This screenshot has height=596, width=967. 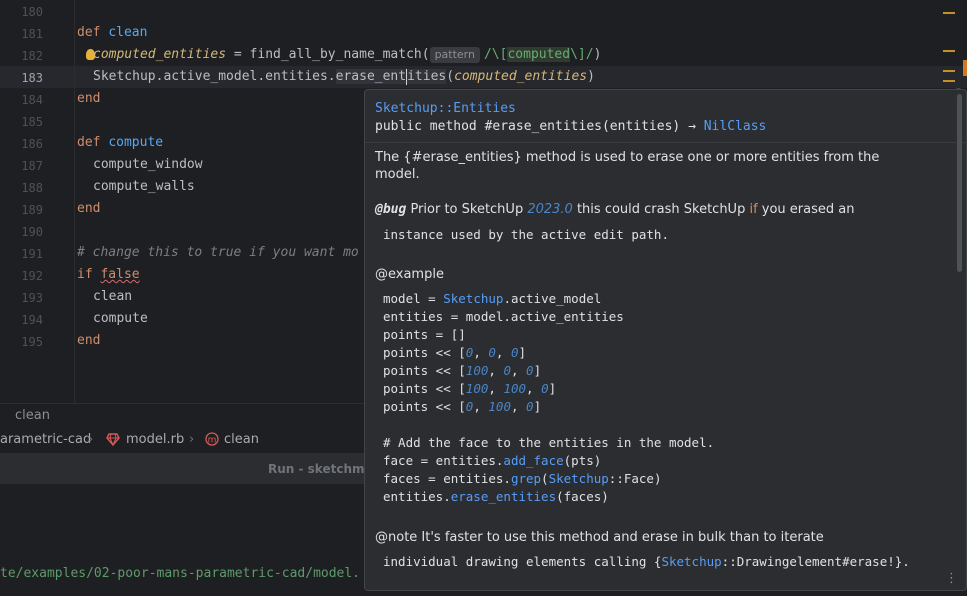 What do you see at coordinates (391, 209) in the screenshot?
I see `bug-tag: @bug` at bounding box center [391, 209].